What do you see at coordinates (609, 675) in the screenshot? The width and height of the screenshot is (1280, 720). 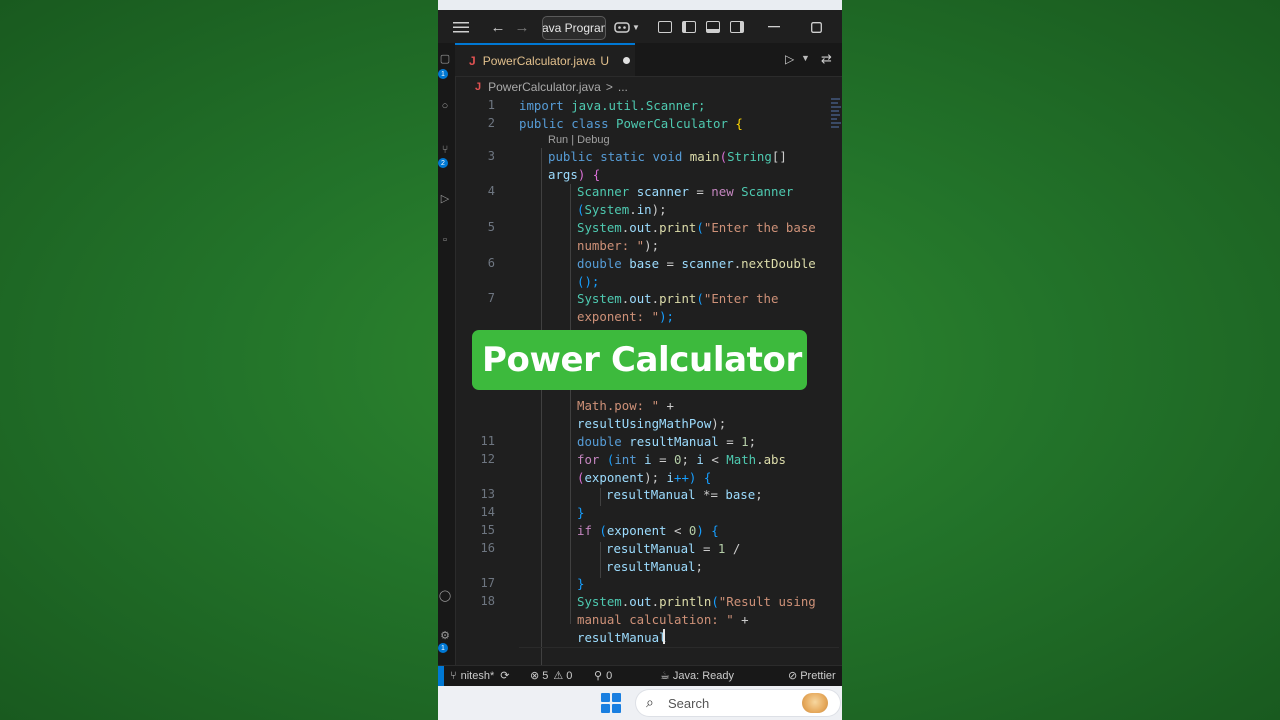 I see `ports-count: 0` at bounding box center [609, 675].